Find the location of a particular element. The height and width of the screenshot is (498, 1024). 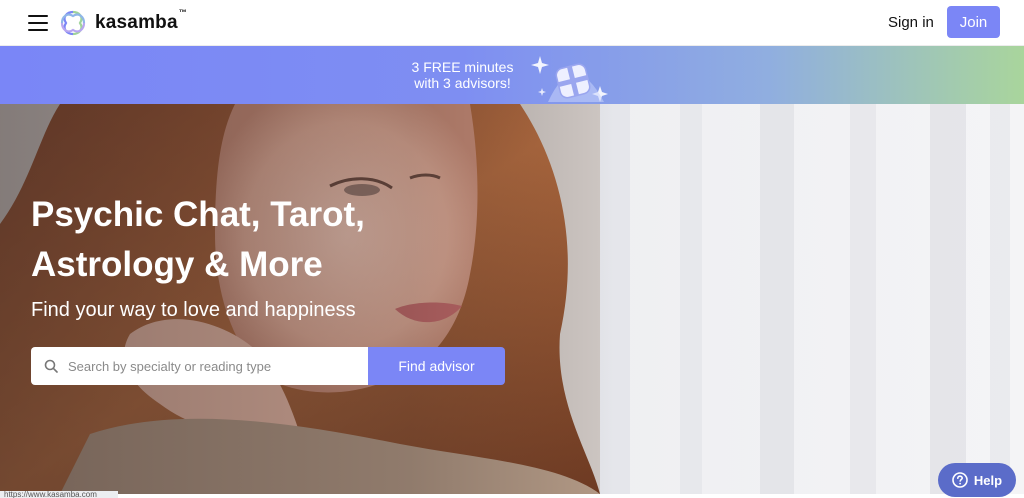

promo-text: 3 FREE minutes with 3 advisors! is located at coordinates (462, 75).